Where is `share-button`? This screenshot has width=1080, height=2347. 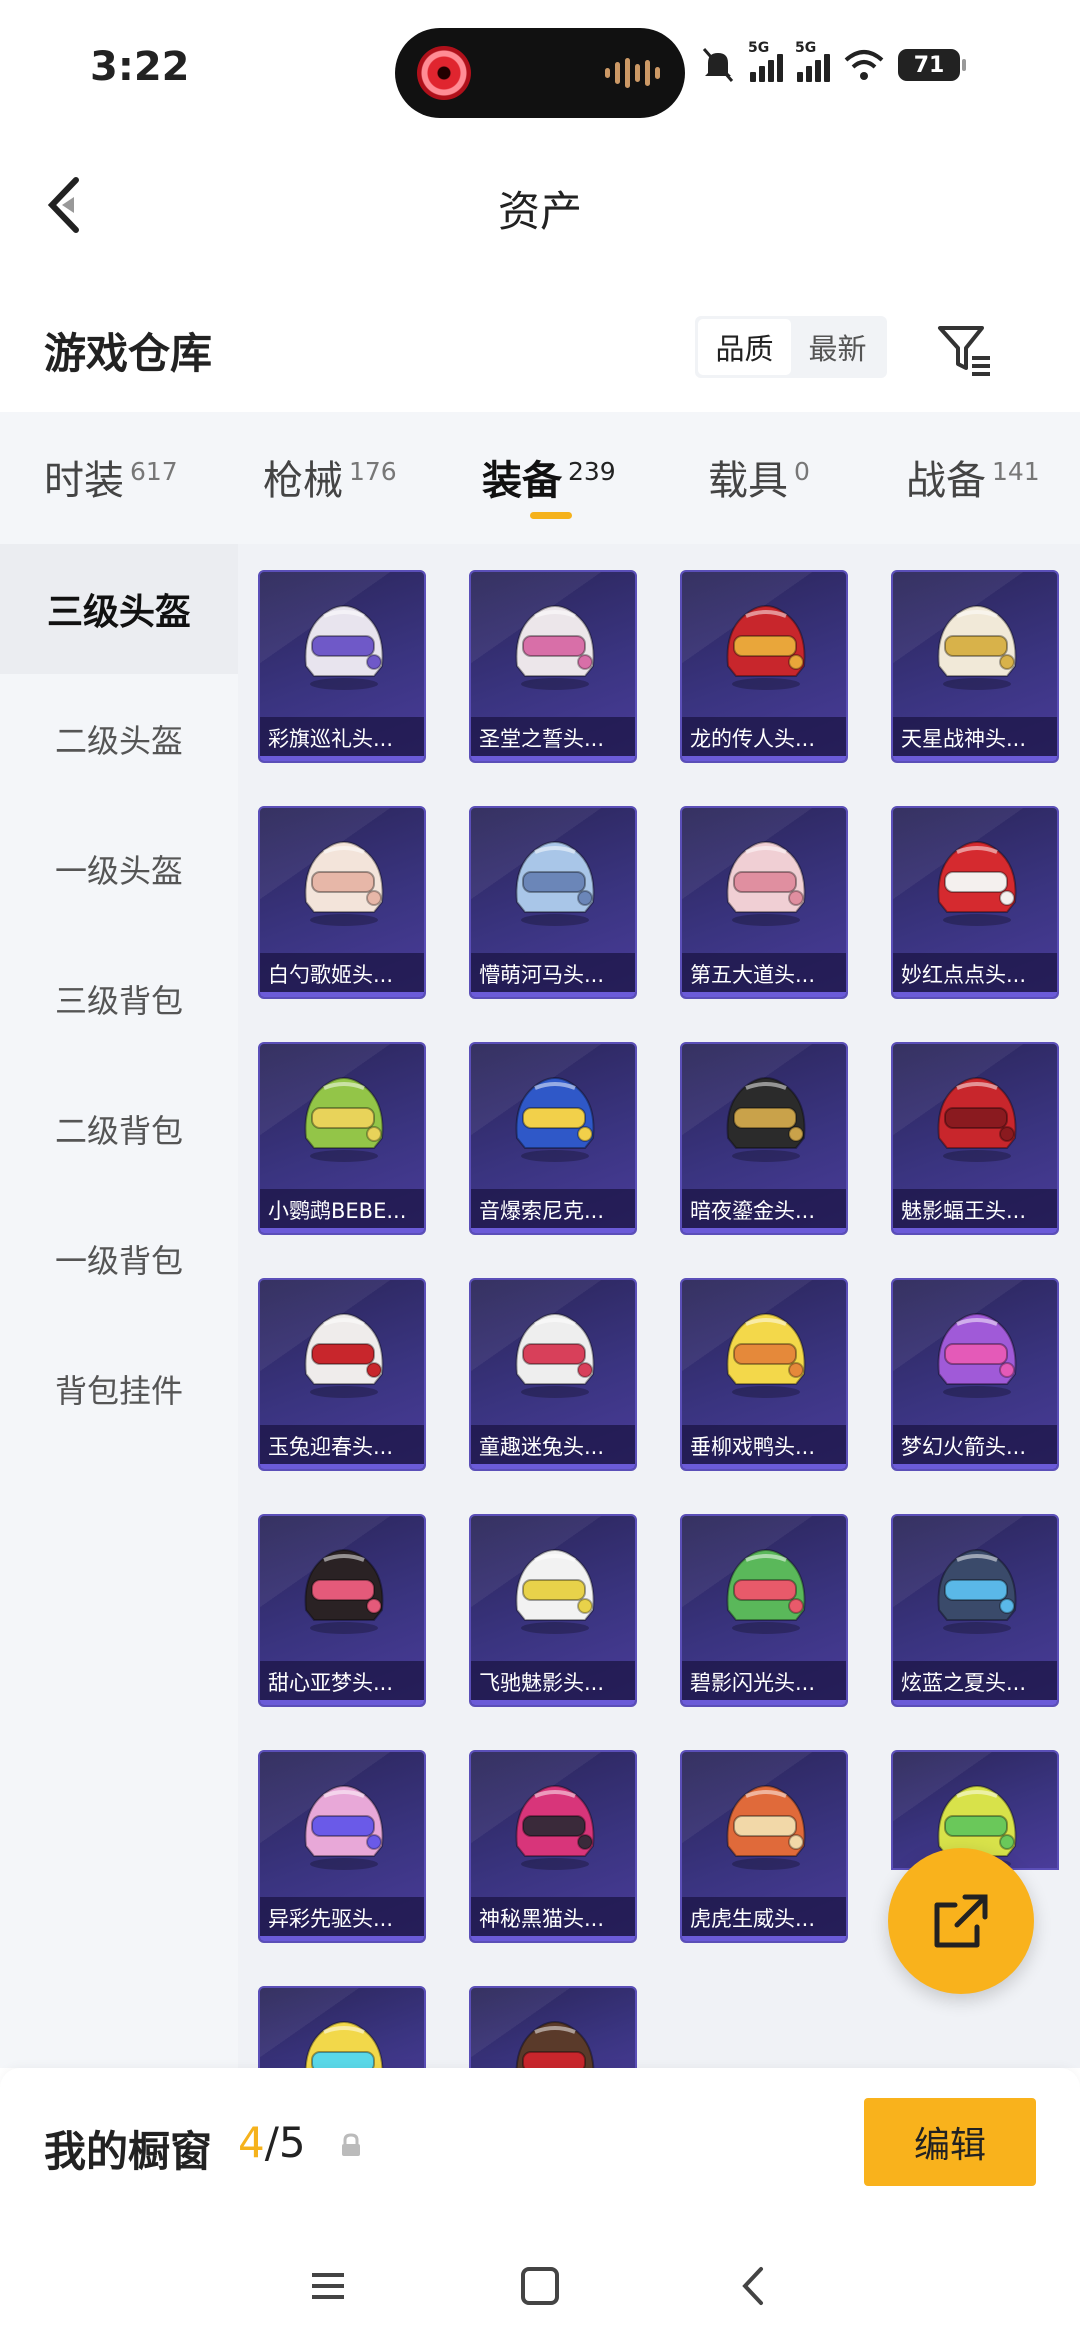 share-button is located at coordinates (961, 1921).